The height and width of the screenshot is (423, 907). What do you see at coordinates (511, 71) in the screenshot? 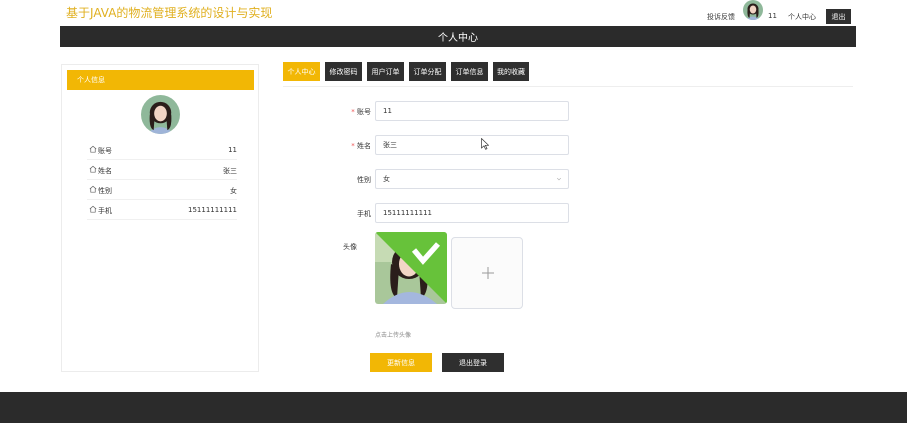
I see `tab-my-favorites: 我的收藏` at bounding box center [511, 71].